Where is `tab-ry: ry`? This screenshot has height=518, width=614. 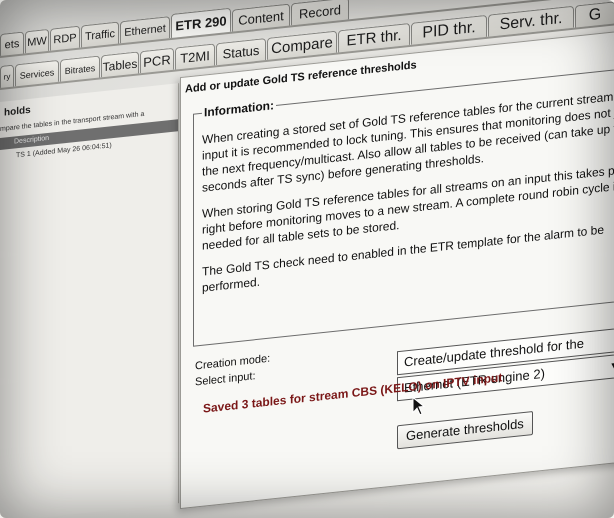 tab-ry: ry is located at coordinates (7, 76).